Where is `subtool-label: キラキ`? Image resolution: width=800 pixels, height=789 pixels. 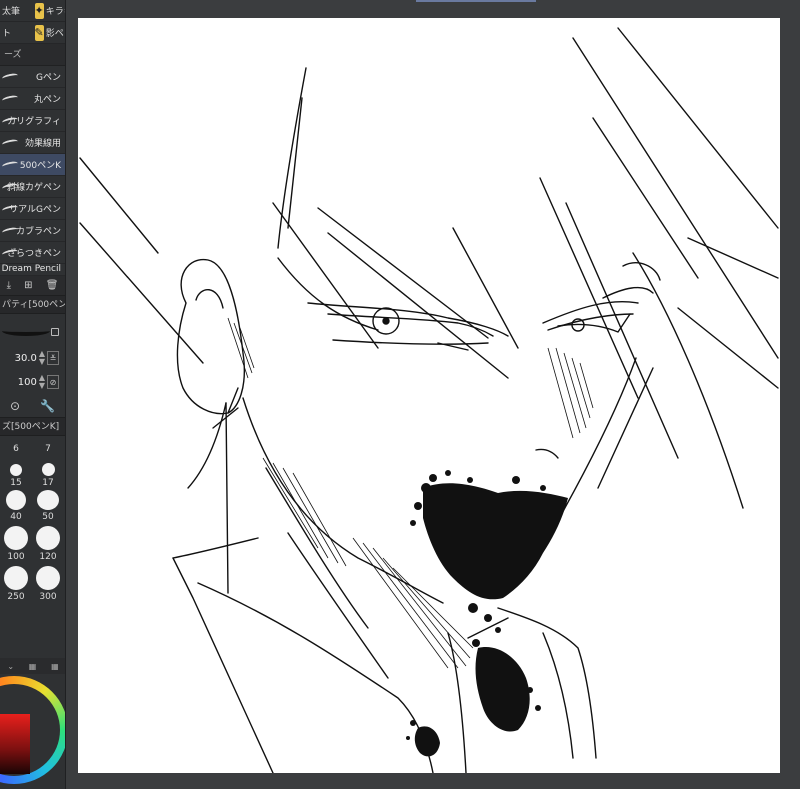 subtool-label: キラキ is located at coordinates (55, 12).